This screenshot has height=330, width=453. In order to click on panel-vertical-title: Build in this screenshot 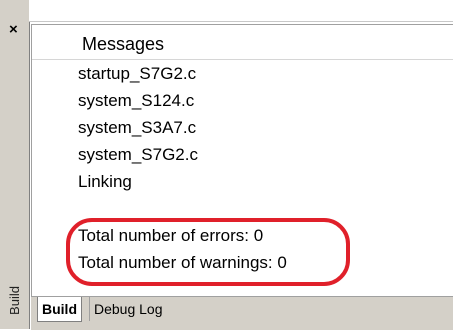, I will do `click(14, 300)`.